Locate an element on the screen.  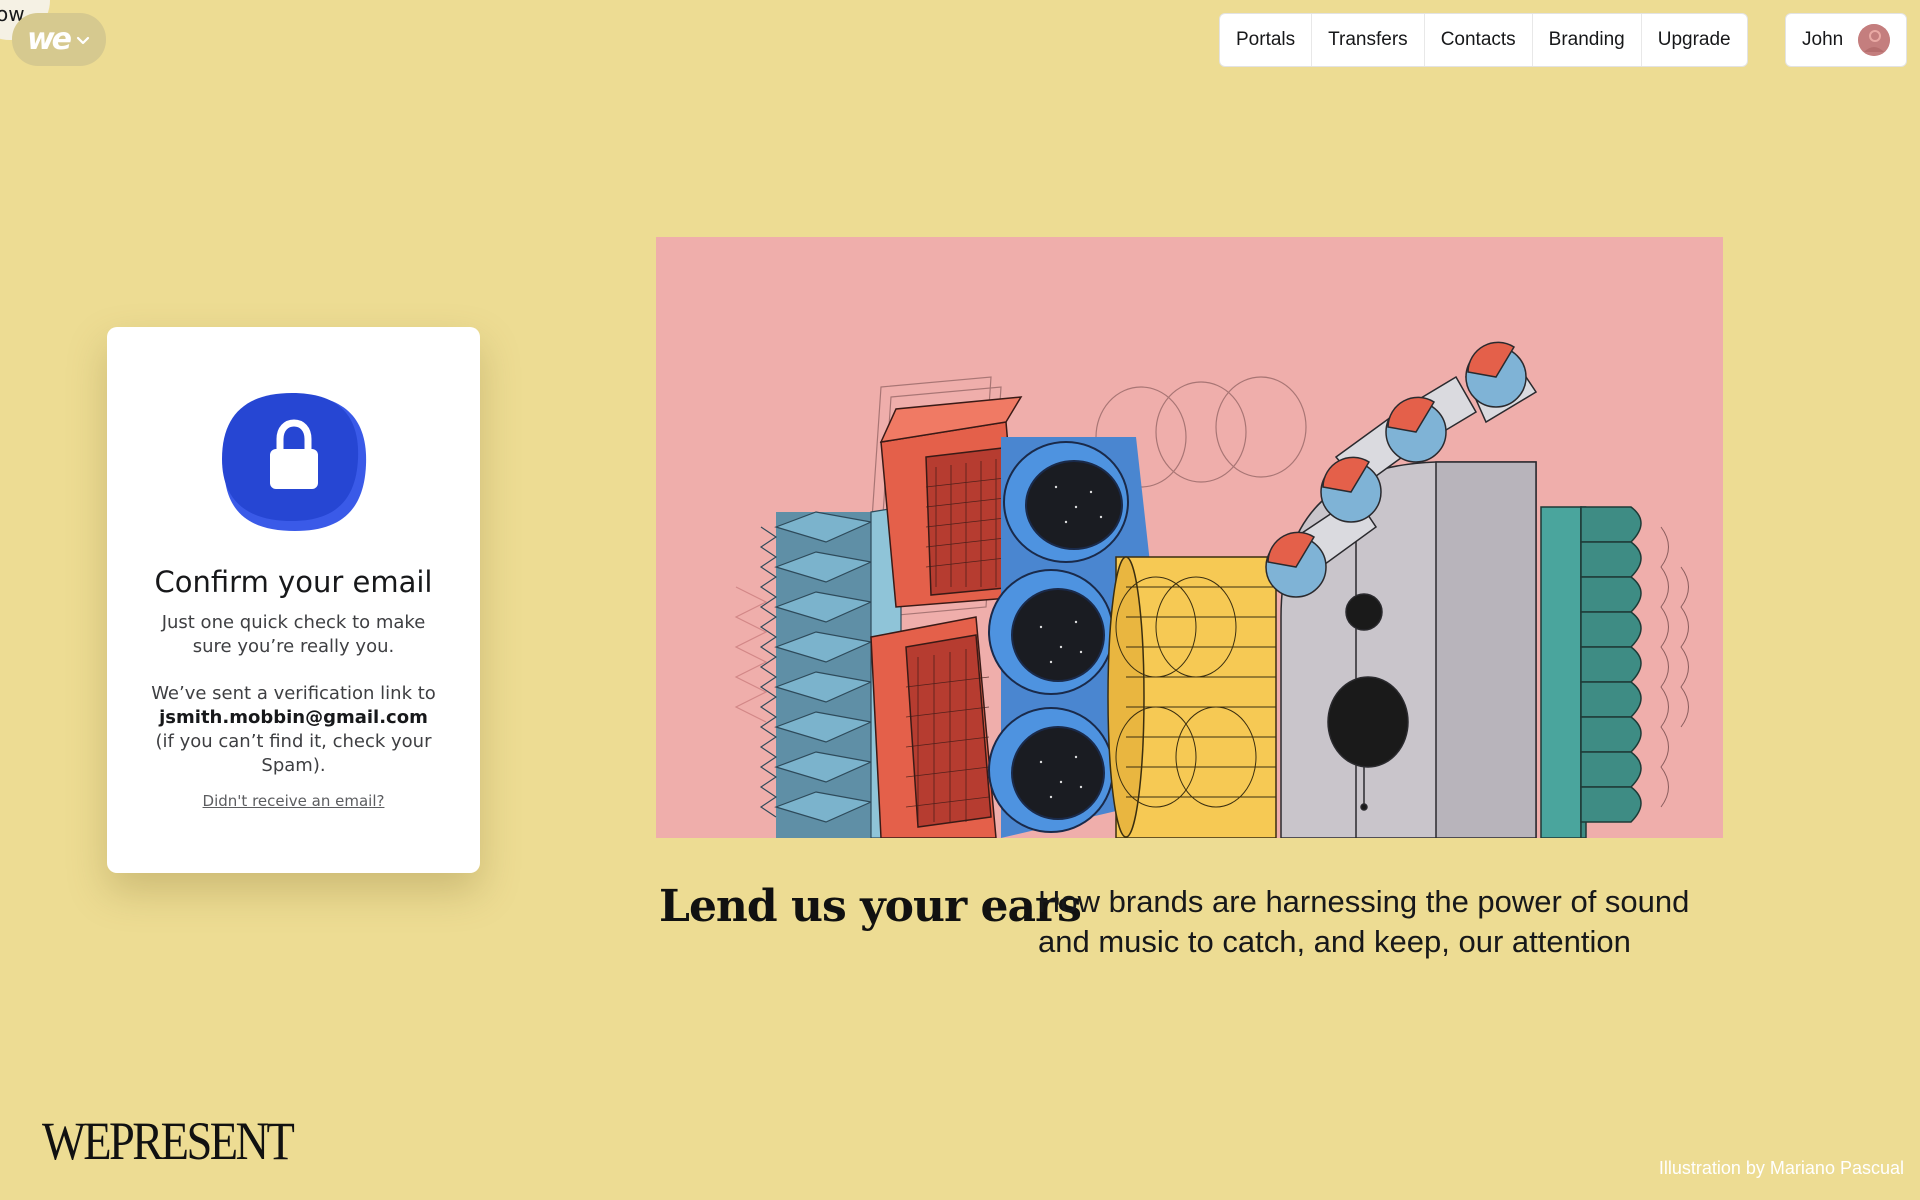
illustration-credit: Illustration by Mariano Pascual is located at coordinates (1781, 1168).